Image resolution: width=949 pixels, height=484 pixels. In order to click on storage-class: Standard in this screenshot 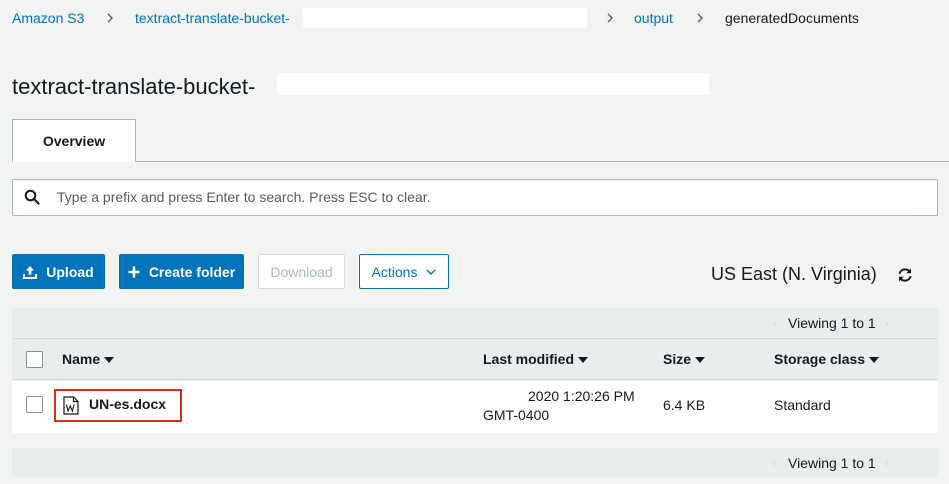, I will do `click(802, 405)`.